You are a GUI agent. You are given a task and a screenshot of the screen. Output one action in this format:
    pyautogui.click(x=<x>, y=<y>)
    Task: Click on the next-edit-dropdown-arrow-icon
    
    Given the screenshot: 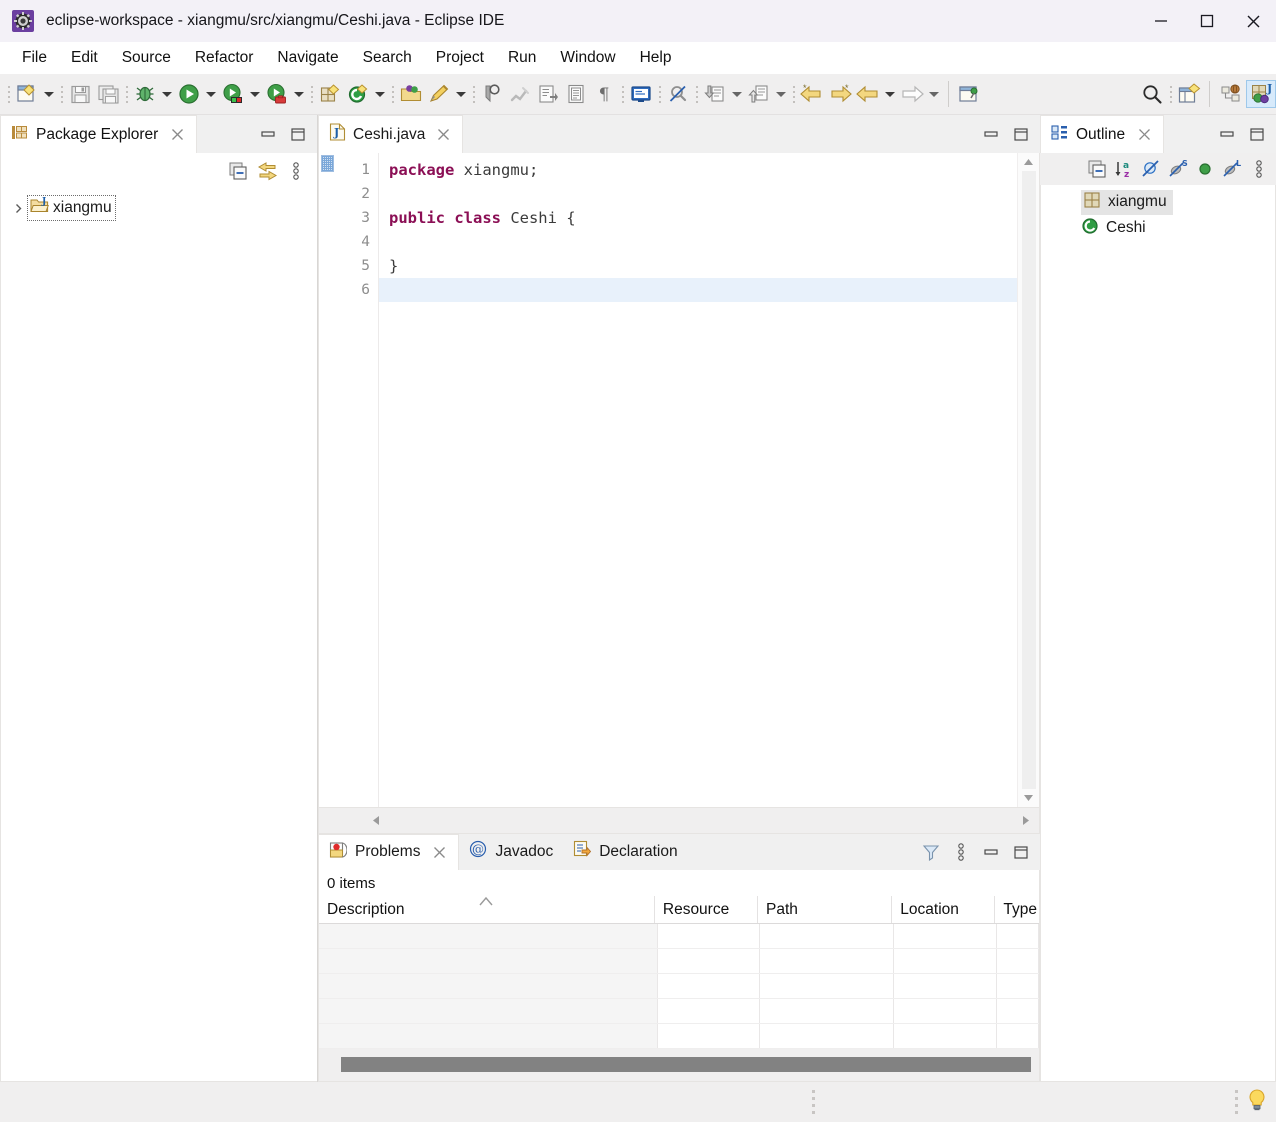 What is the action you would take?
    pyautogui.click(x=781, y=94)
    